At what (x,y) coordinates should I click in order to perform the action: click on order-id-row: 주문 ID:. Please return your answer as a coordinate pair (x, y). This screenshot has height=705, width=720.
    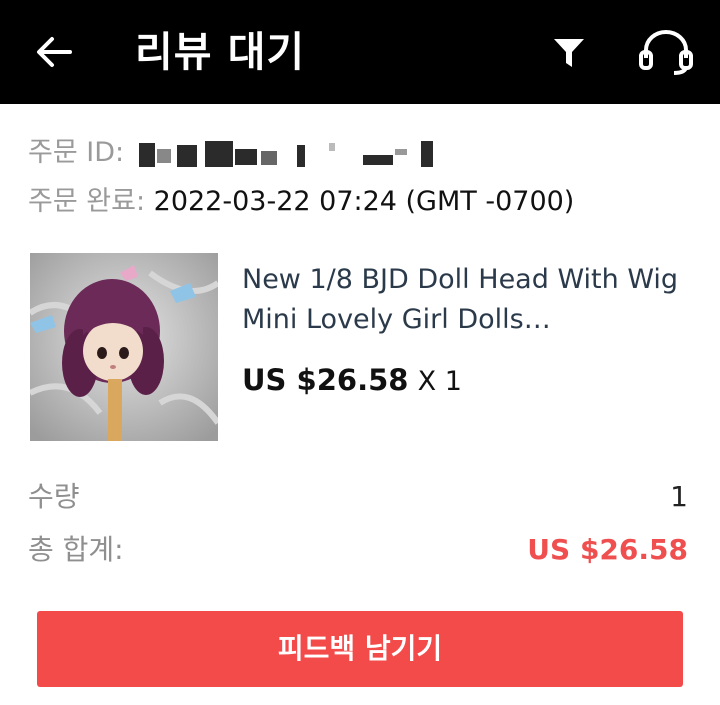
    Looking at the image, I should click on (243, 153).